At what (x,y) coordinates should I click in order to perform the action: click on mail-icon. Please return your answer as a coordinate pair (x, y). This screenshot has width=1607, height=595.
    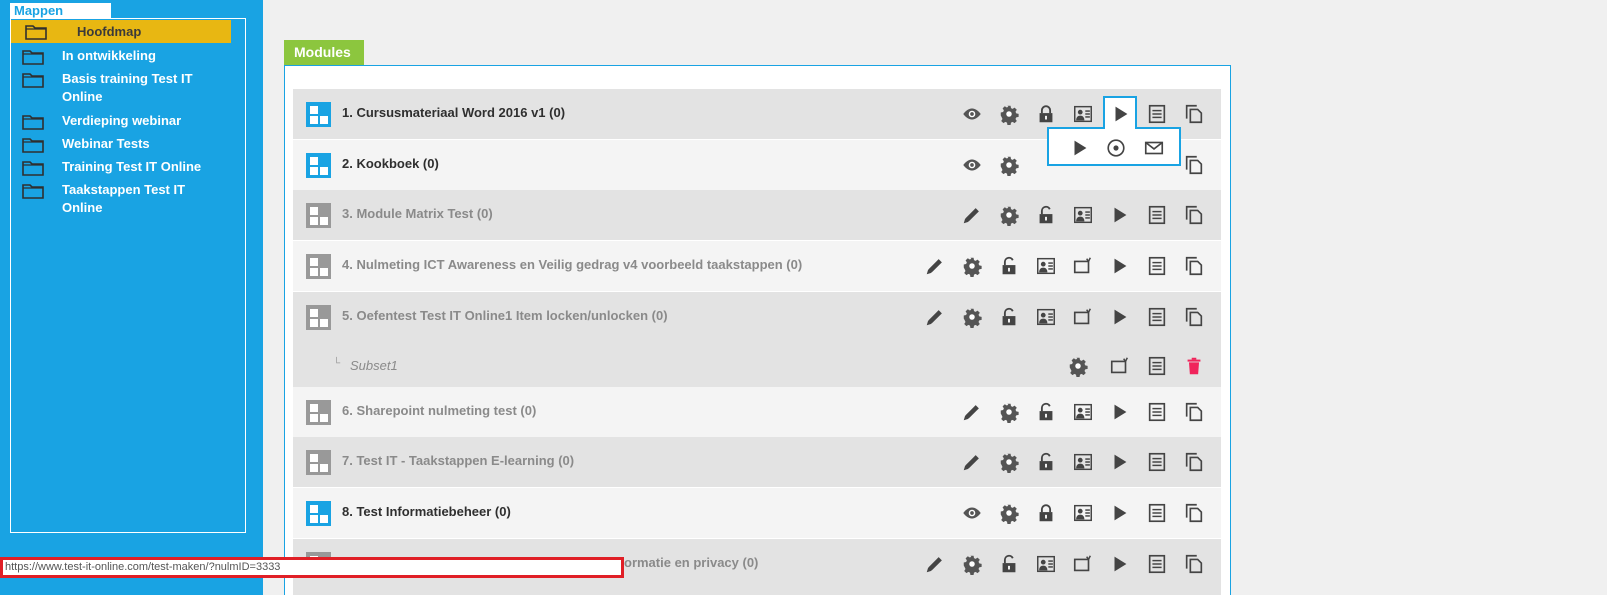
    Looking at the image, I should click on (1154, 148).